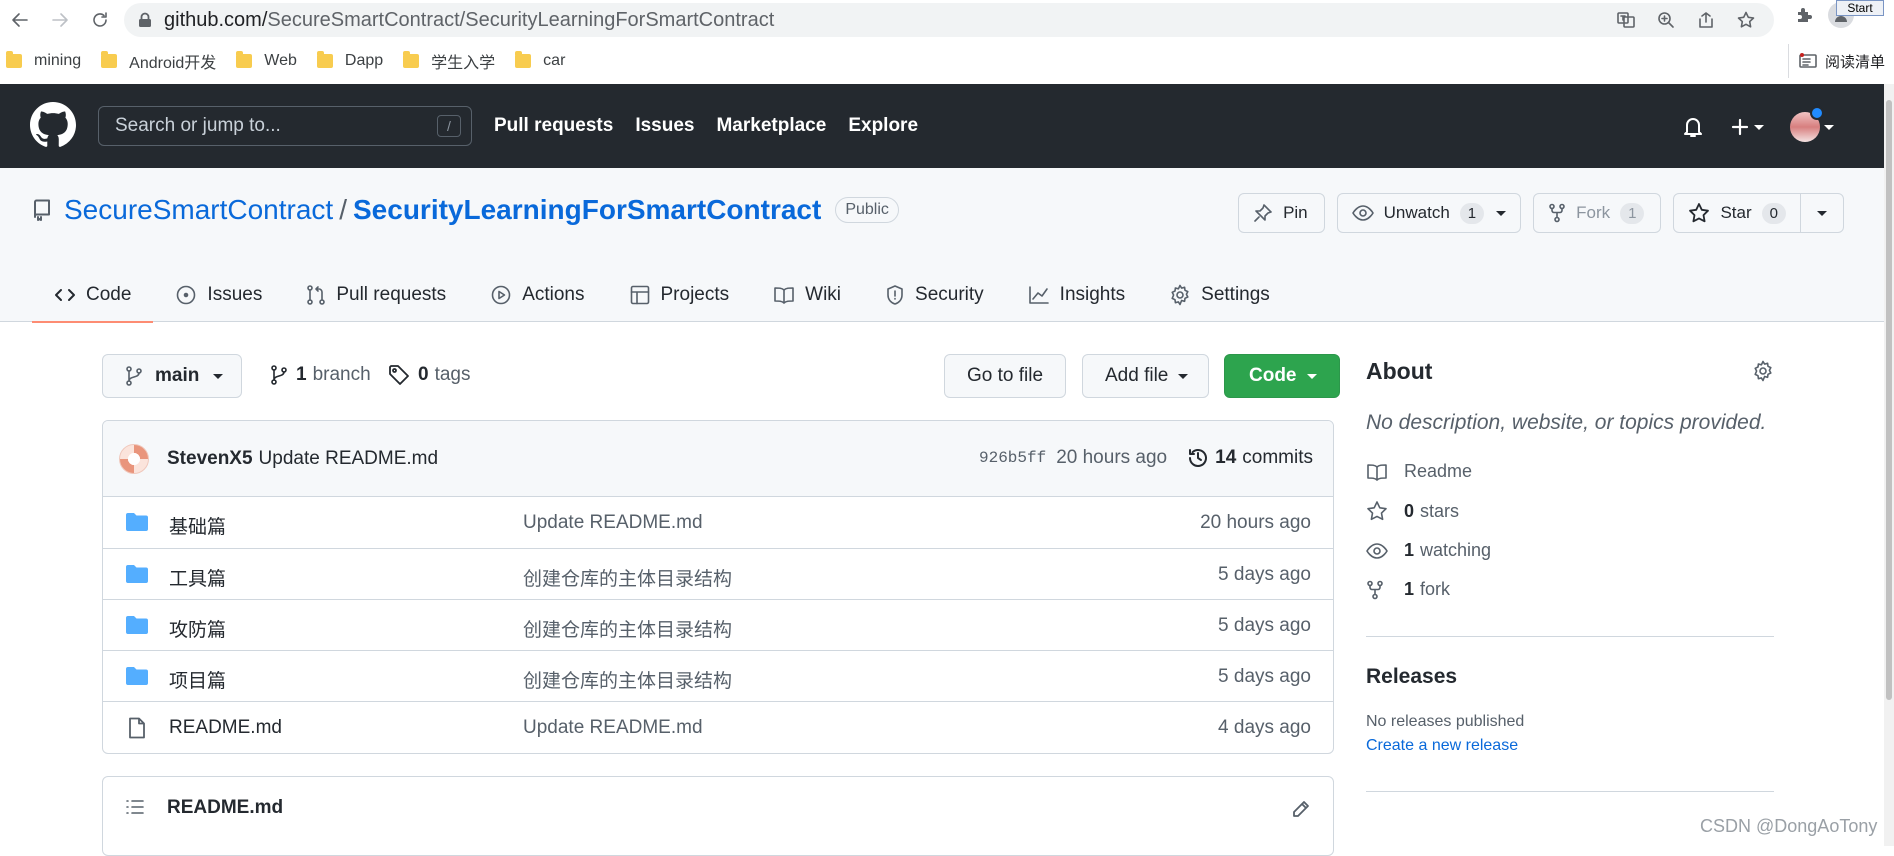 This screenshot has height=856, width=1894. What do you see at coordinates (718, 816) in the screenshot?
I see `readme-panel: README.md` at bounding box center [718, 816].